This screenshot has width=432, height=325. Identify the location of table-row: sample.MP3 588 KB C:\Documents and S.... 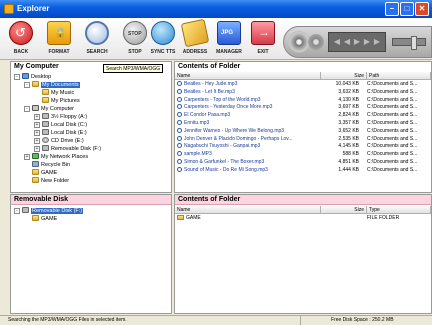
(303, 155).